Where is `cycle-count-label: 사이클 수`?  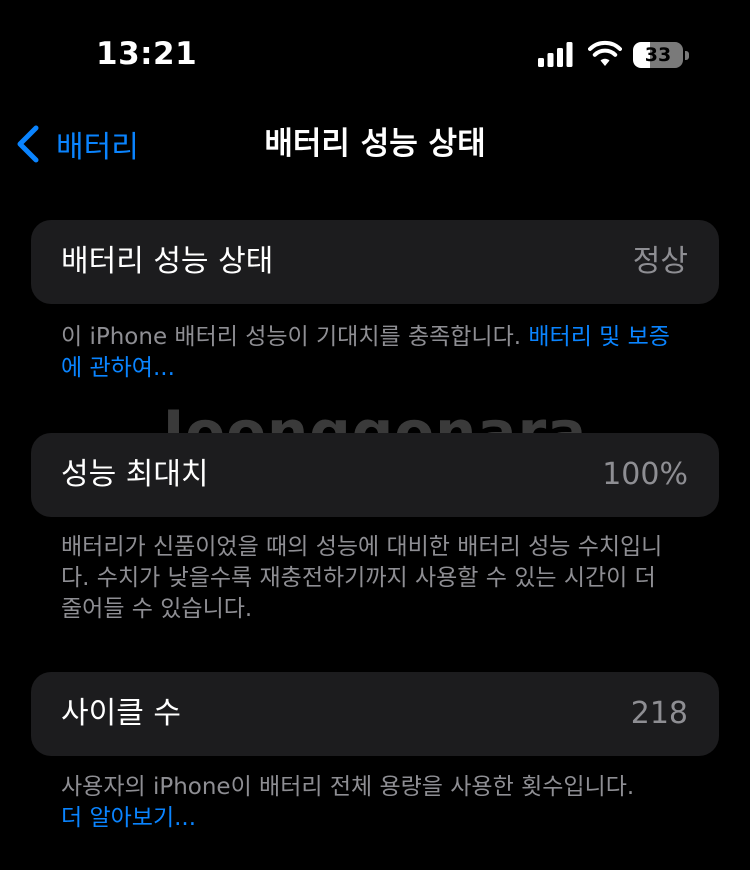 cycle-count-label: 사이클 수 is located at coordinates (121, 713).